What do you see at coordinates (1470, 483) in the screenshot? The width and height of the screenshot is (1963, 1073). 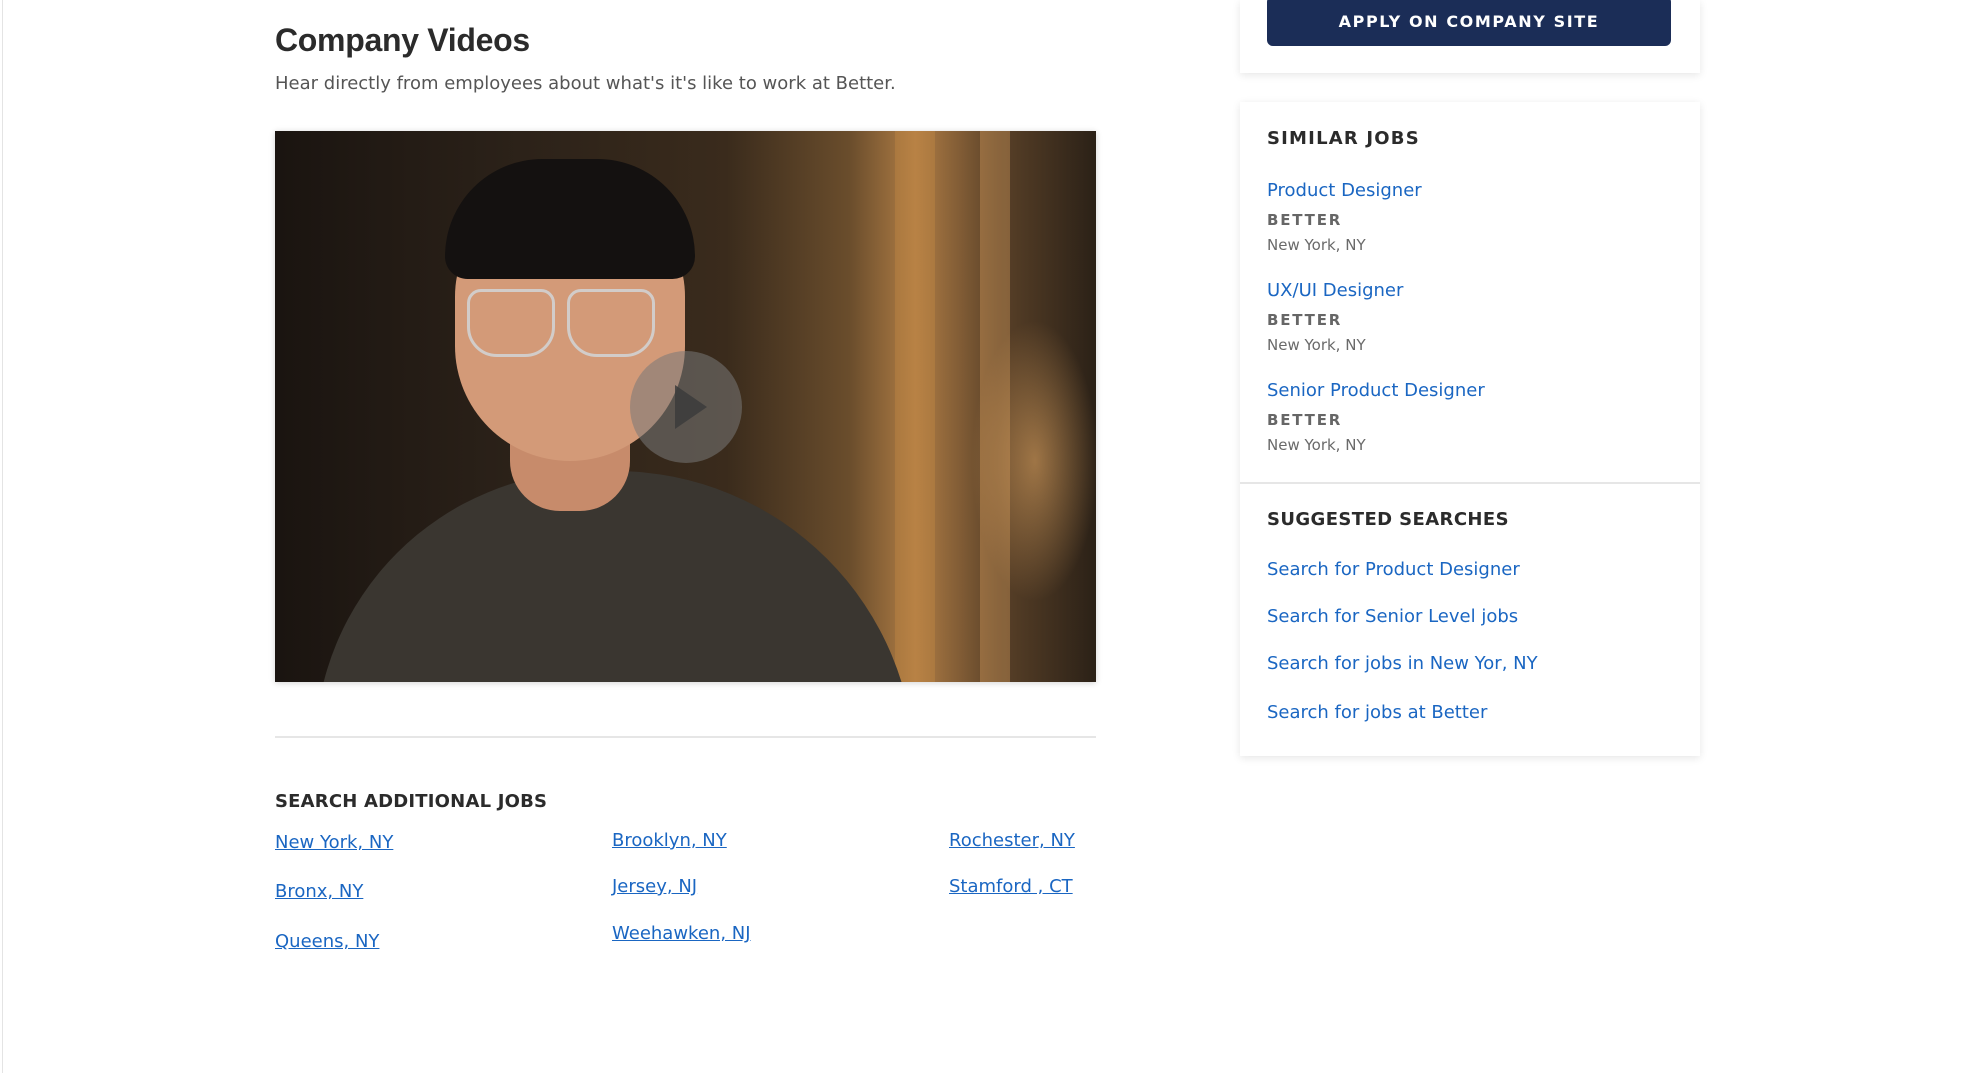 I see `card-divider` at bounding box center [1470, 483].